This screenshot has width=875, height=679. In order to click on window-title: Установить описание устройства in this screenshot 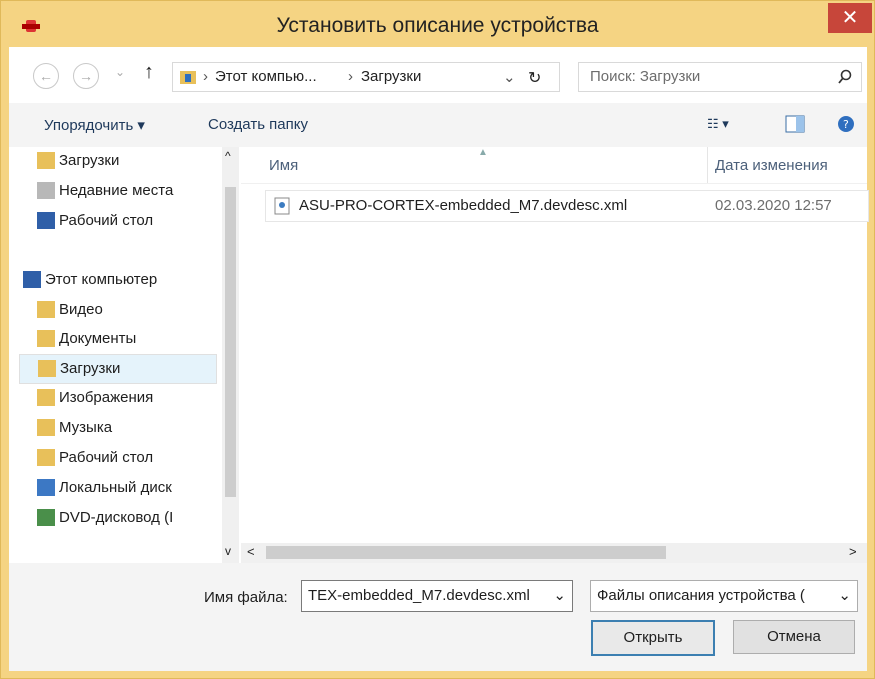, I will do `click(437, 25)`.